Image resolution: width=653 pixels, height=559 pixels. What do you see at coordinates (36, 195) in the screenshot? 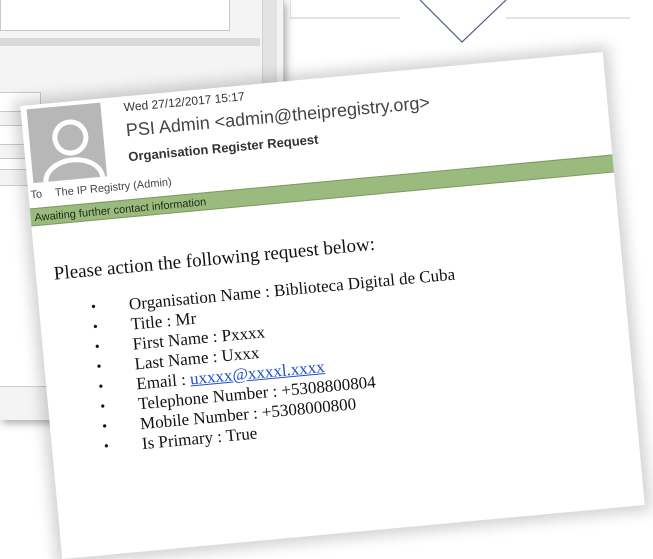
I see `to-label: To` at bounding box center [36, 195].